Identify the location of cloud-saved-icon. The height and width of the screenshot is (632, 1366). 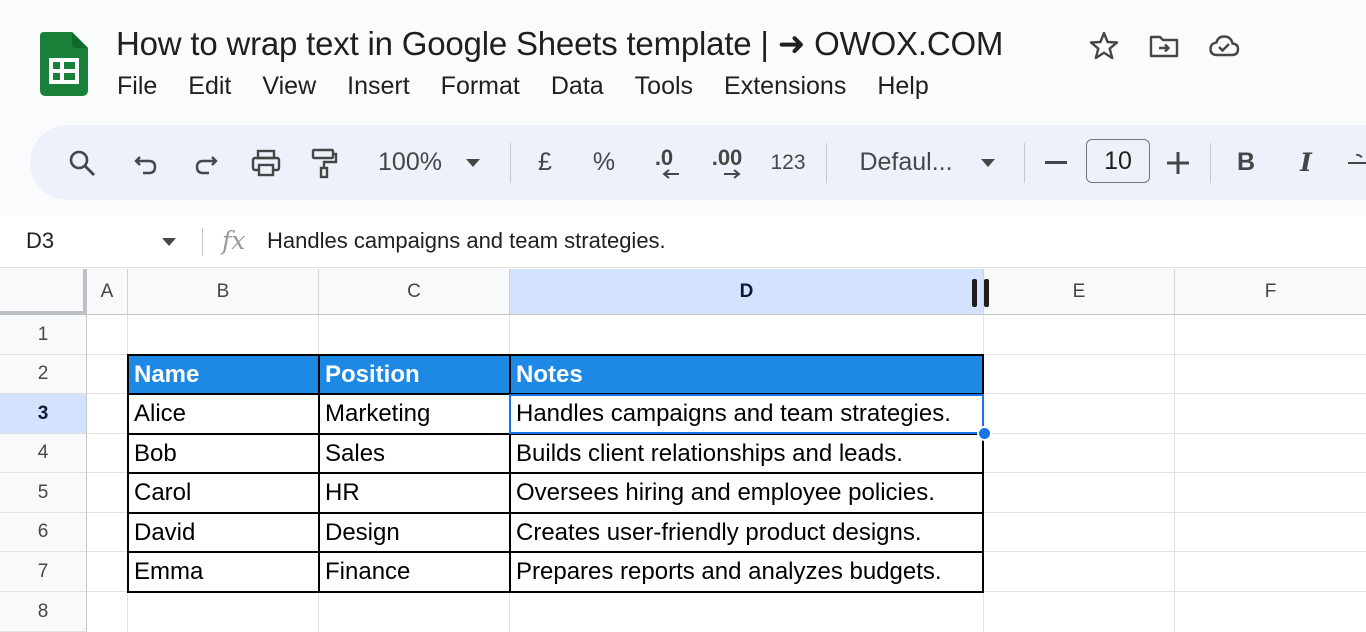
(1224, 46).